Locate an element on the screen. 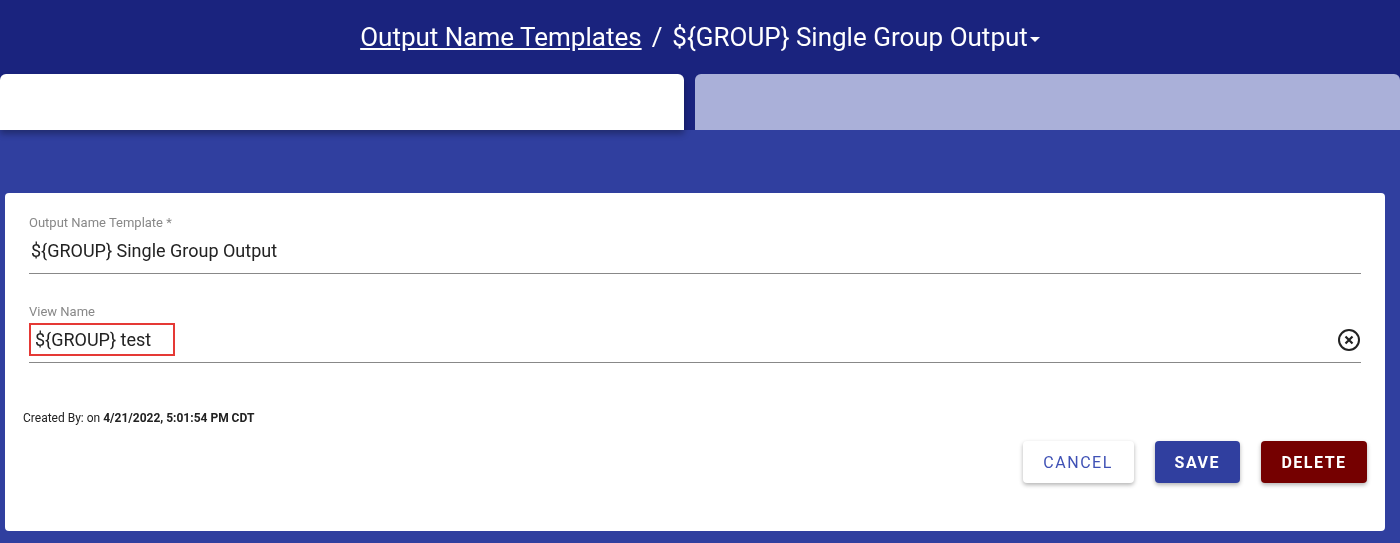  breadcrumb-current: ${GROUP} Single Group Output is located at coordinates (850, 37).